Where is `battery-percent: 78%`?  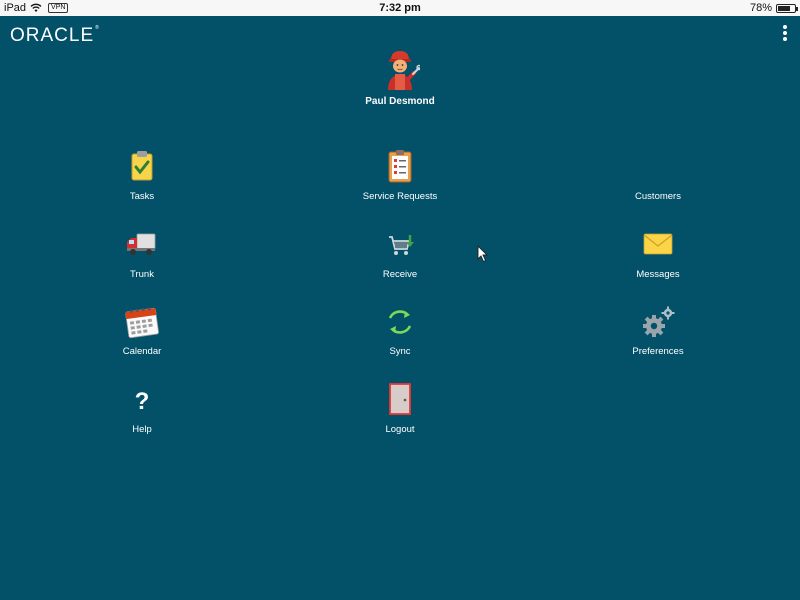 battery-percent: 78% is located at coordinates (760, 8).